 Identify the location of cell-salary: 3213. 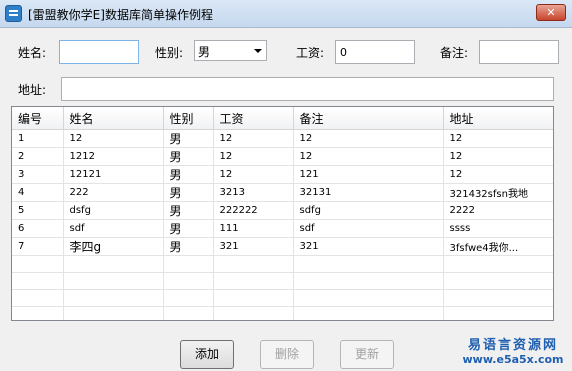
(253, 192).